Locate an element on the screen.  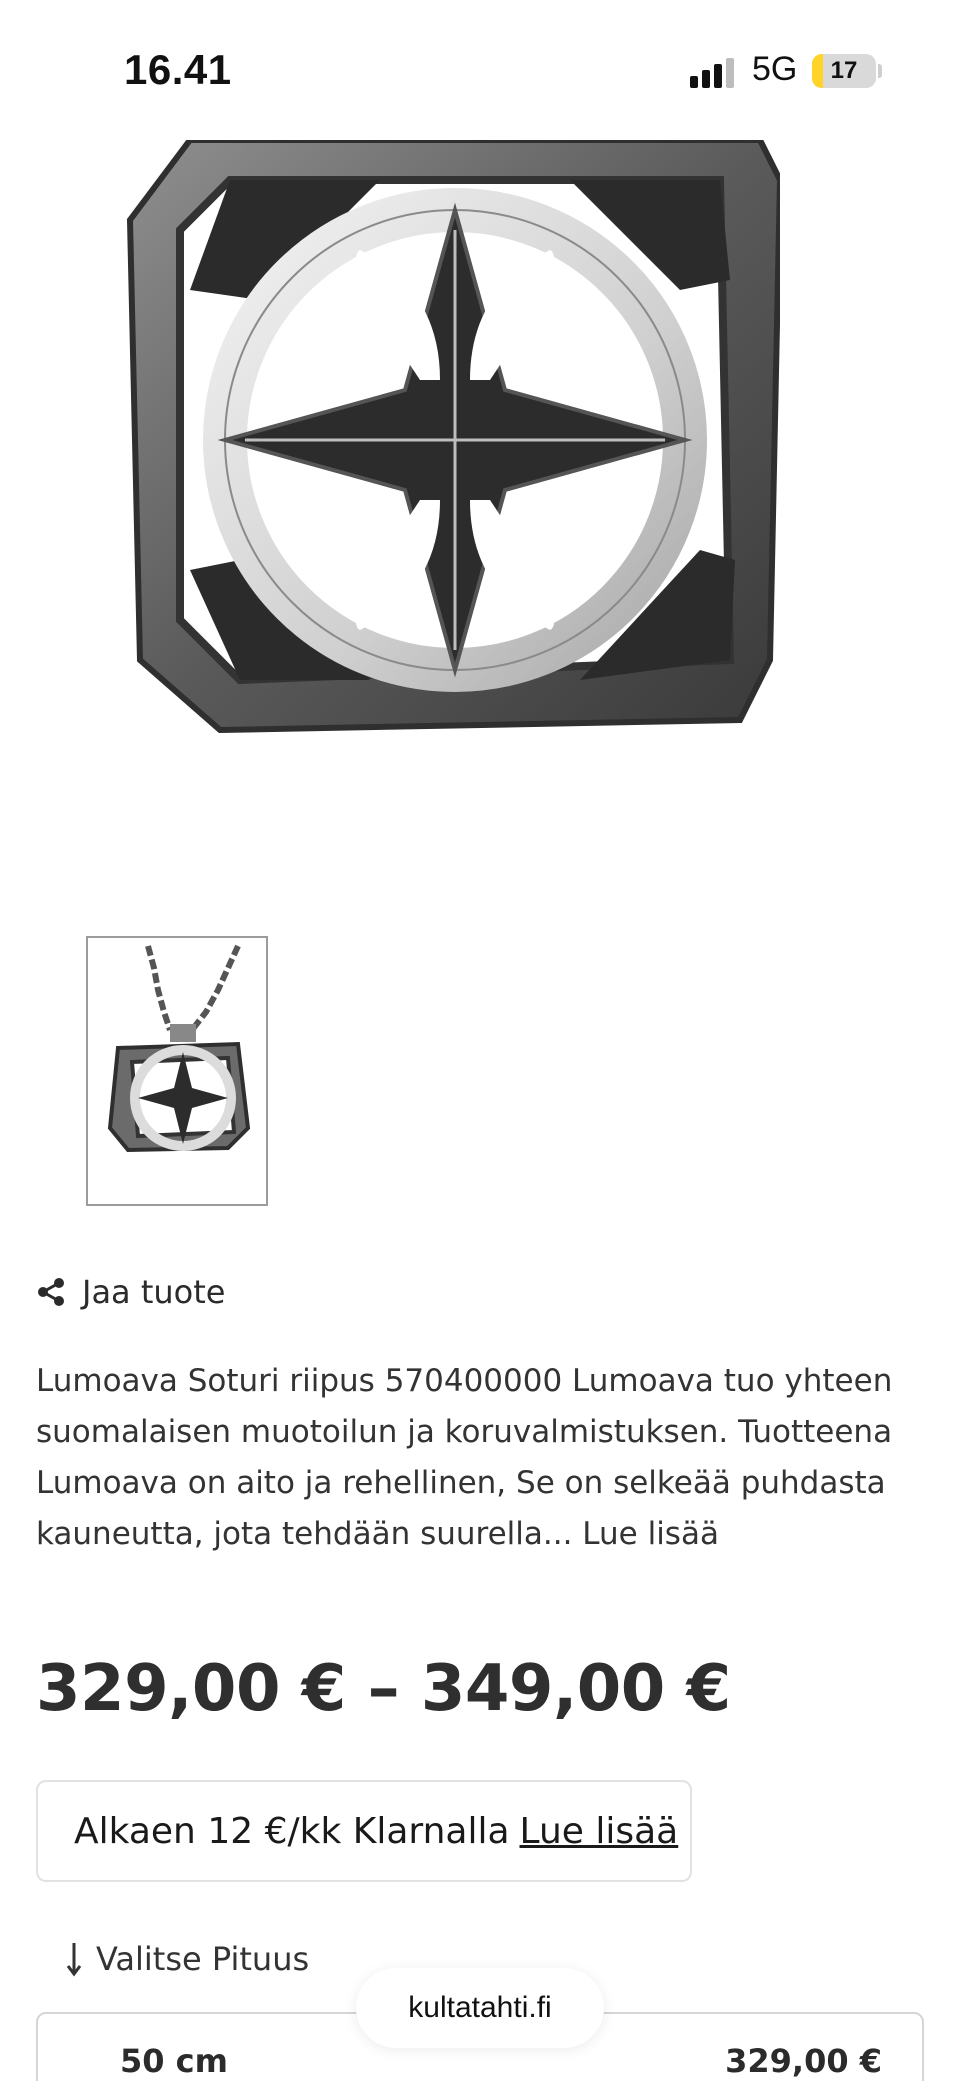
pendant-thumbnail is located at coordinates (179, 1048).